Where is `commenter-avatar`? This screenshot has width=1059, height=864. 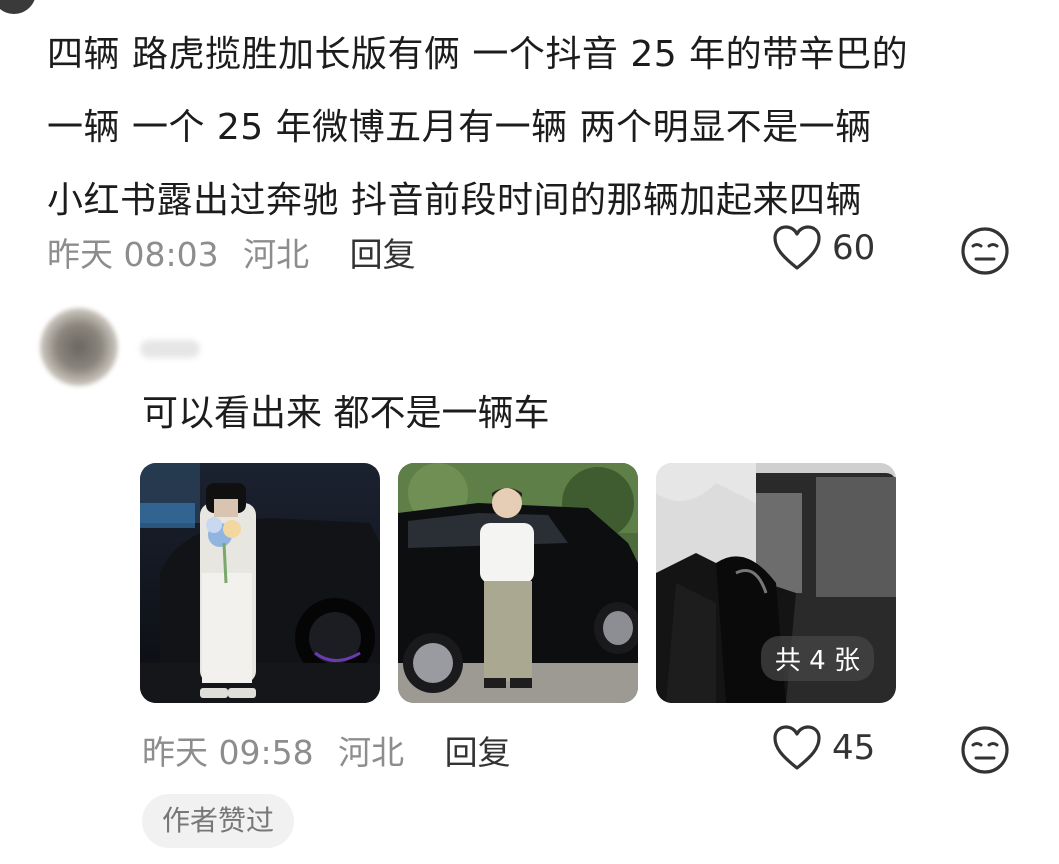 commenter-avatar is located at coordinates (18, 7).